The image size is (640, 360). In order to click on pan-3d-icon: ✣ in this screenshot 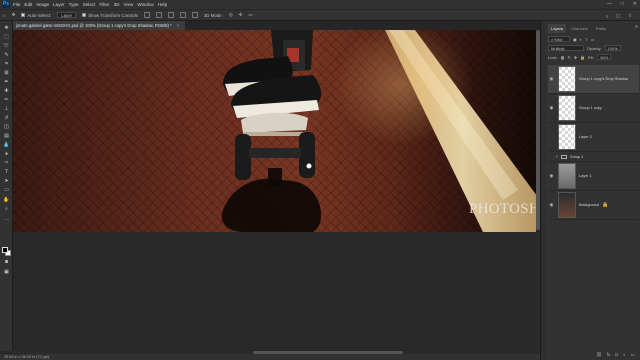, I will do `click(241, 15)`.